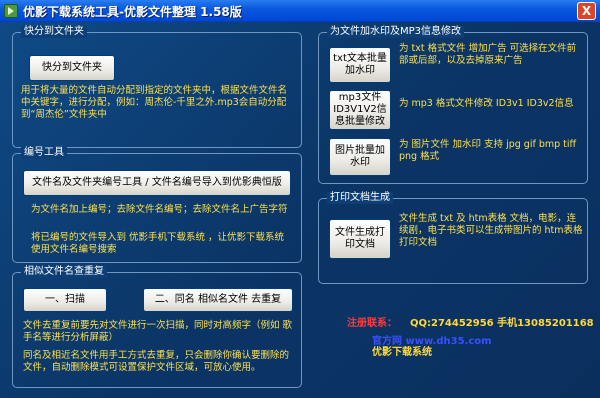  What do you see at coordinates (72, 68) in the screenshot?
I see `quick-sort-button: 快分到文件夹` at bounding box center [72, 68].